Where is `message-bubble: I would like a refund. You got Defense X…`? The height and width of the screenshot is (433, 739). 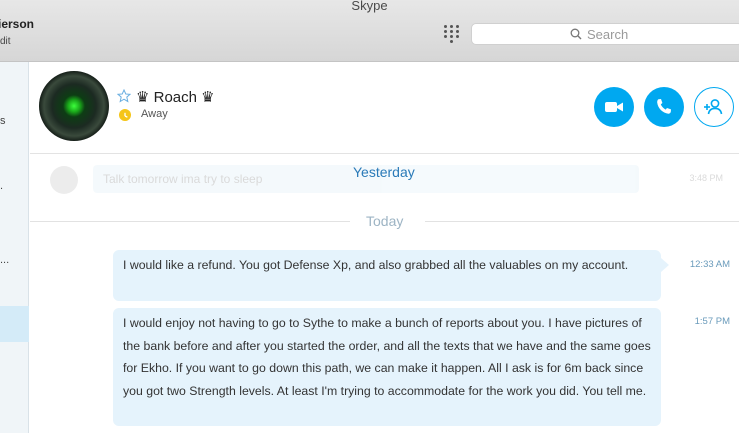 message-bubble: I would like a refund. You got Defense X… is located at coordinates (391, 275).